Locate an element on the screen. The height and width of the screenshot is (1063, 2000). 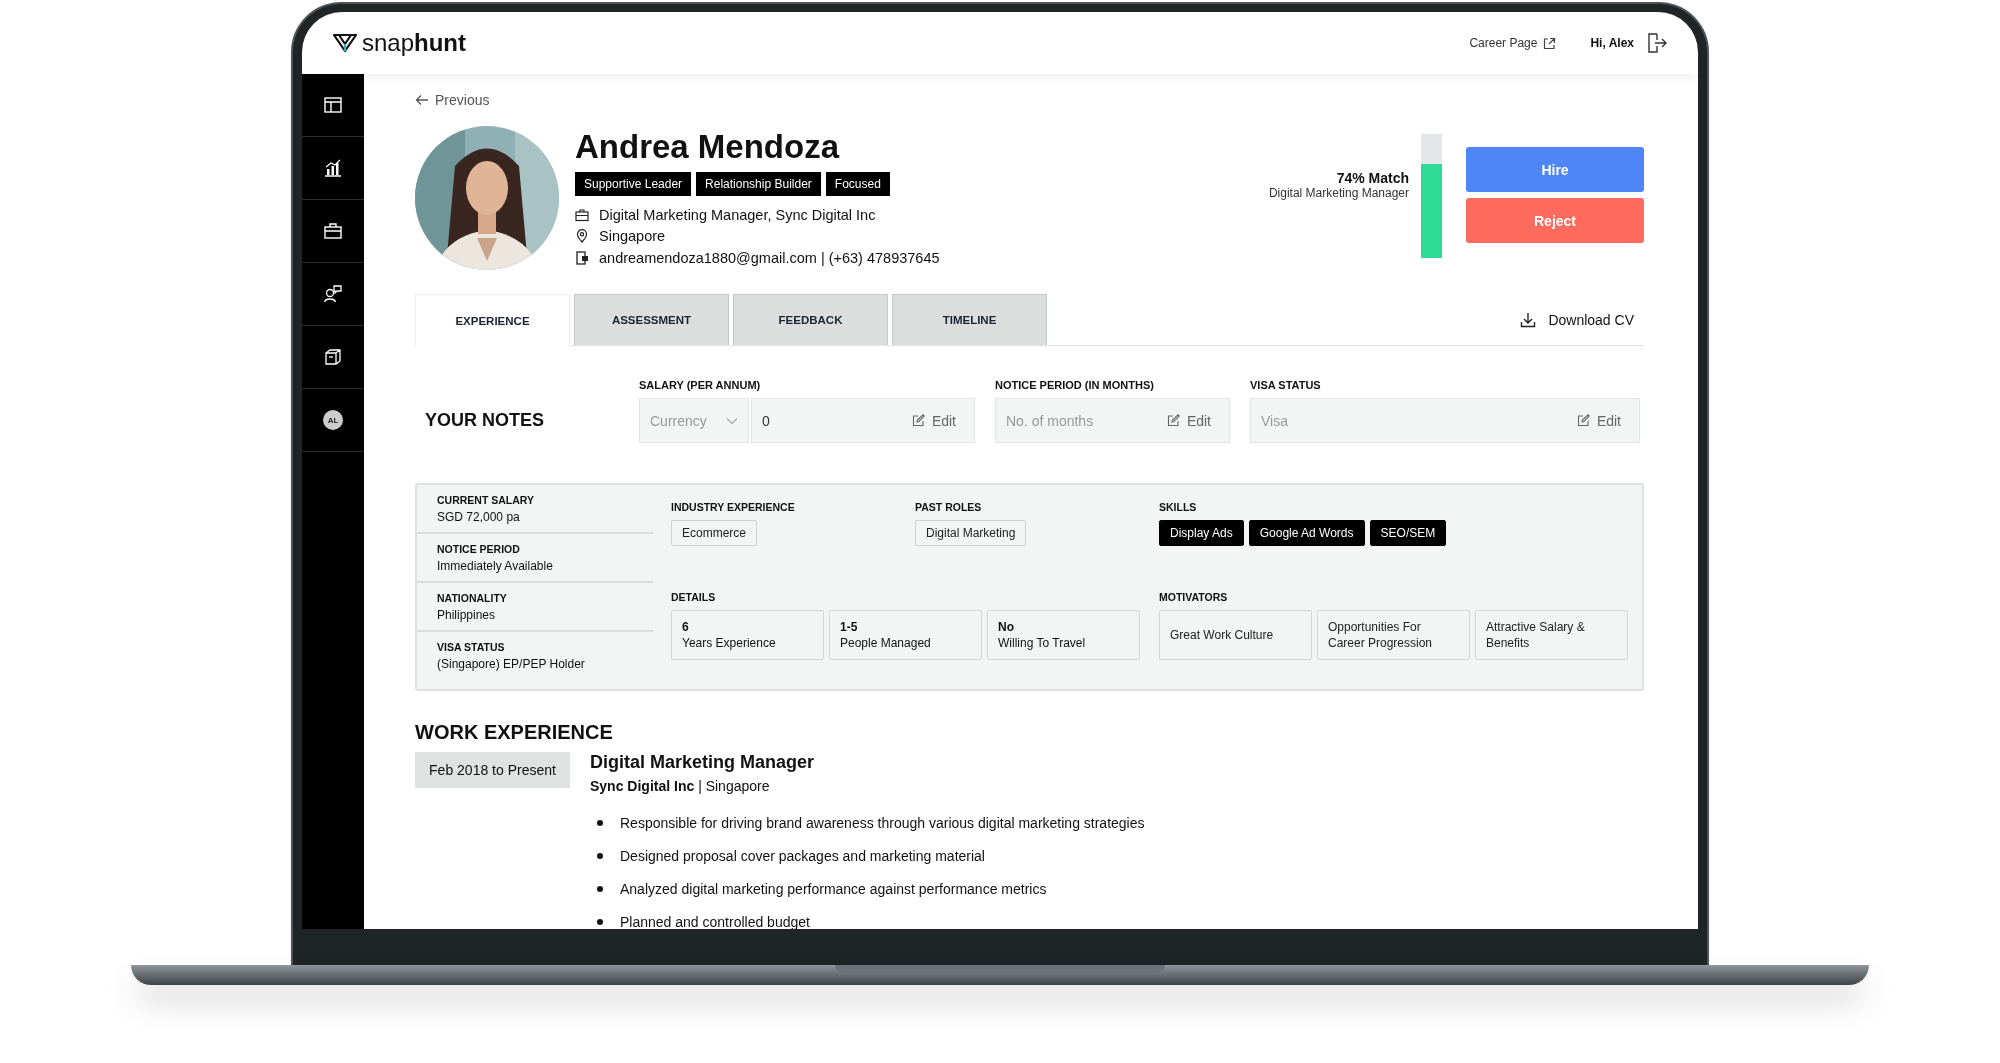
fact-value: (Singapore) EP/PEP Holder is located at coordinates (511, 664).